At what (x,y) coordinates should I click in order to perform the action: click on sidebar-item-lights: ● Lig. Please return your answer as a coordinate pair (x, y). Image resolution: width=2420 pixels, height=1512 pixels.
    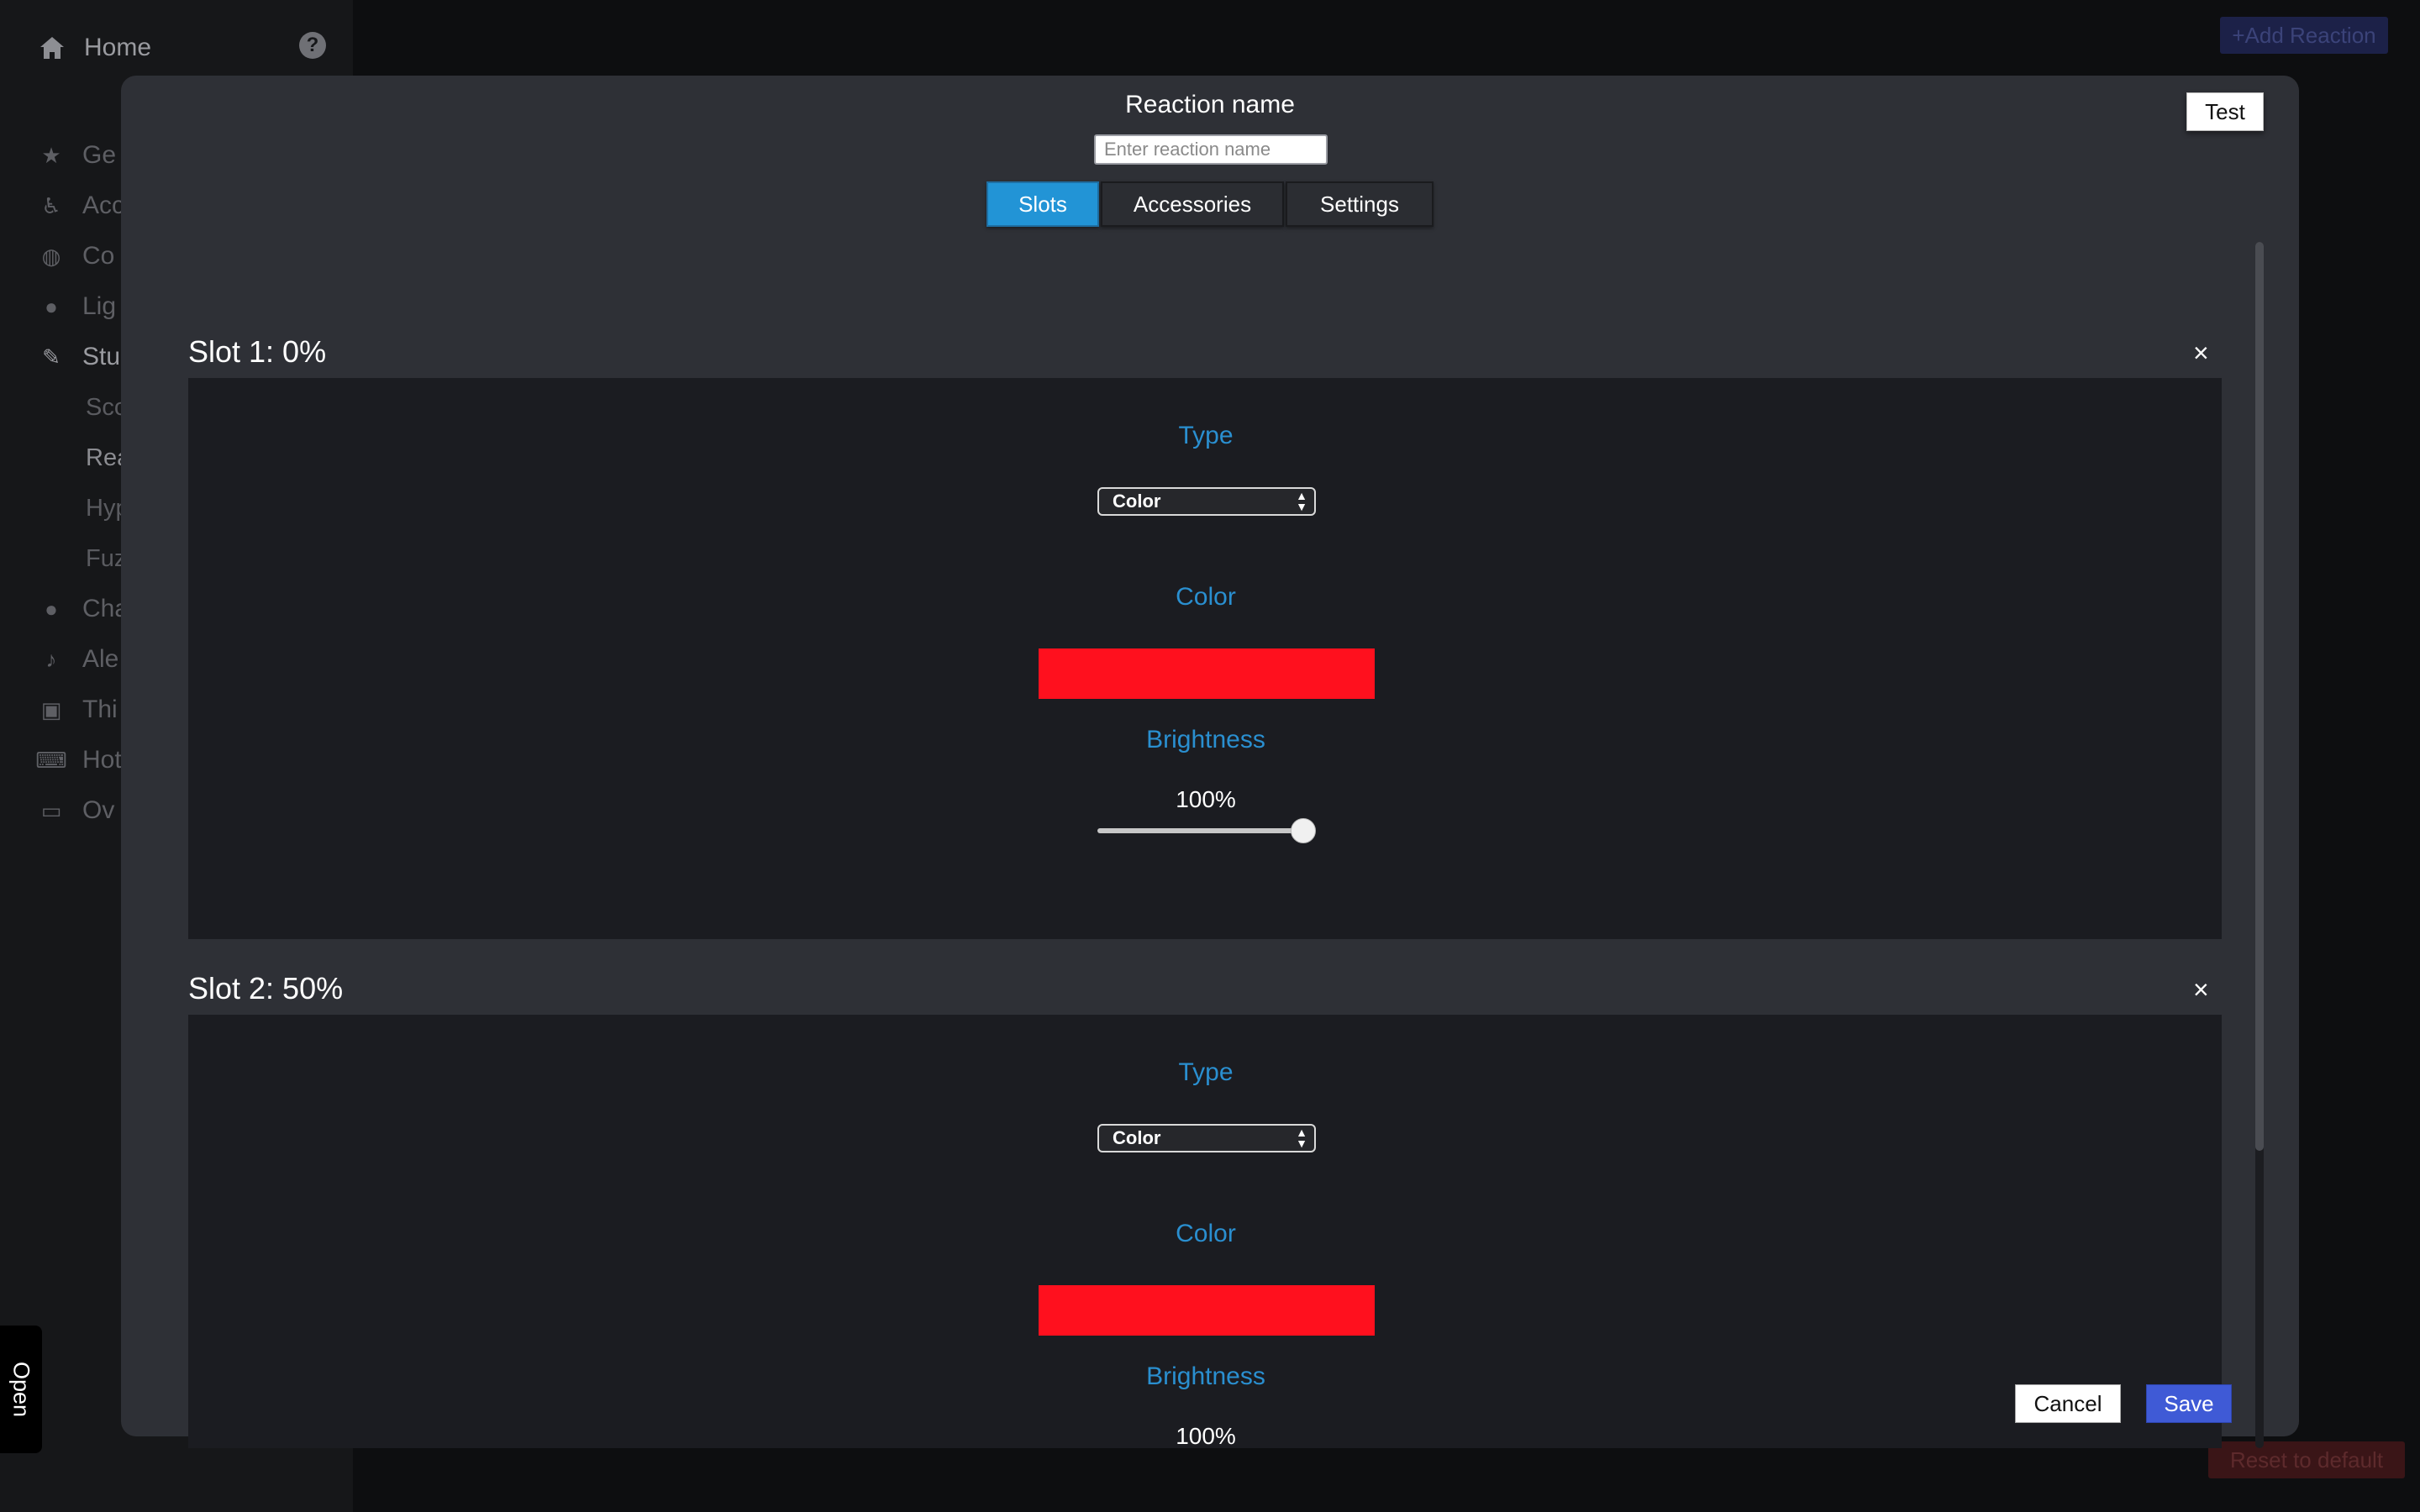
    Looking at the image, I should click on (77, 306).